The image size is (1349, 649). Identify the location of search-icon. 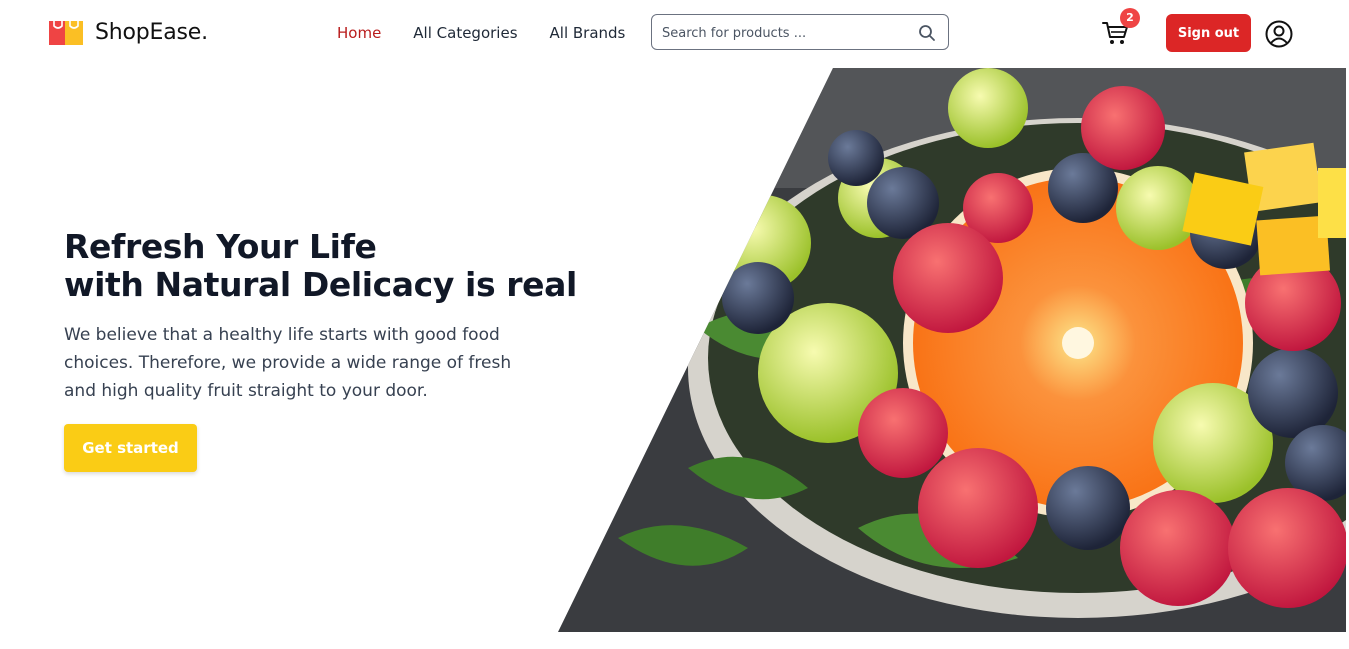
(927, 33).